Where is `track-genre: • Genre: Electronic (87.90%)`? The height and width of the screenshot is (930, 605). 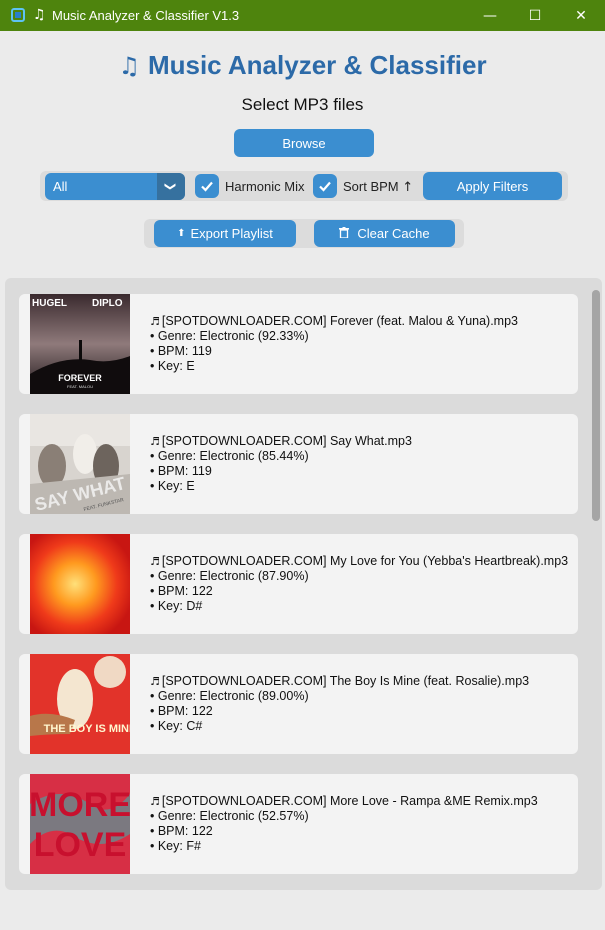 track-genre: • Genre: Electronic (87.90%) is located at coordinates (229, 576).